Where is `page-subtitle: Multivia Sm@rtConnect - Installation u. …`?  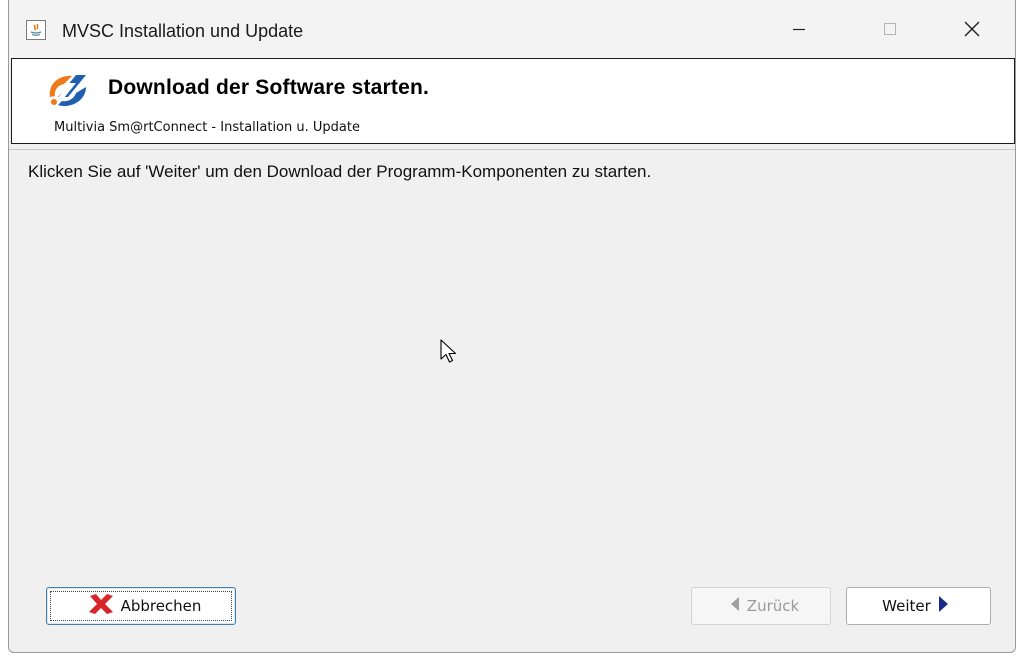
page-subtitle: Multivia Sm@rtConnect - Installation u. … is located at coordinates (207, 127).